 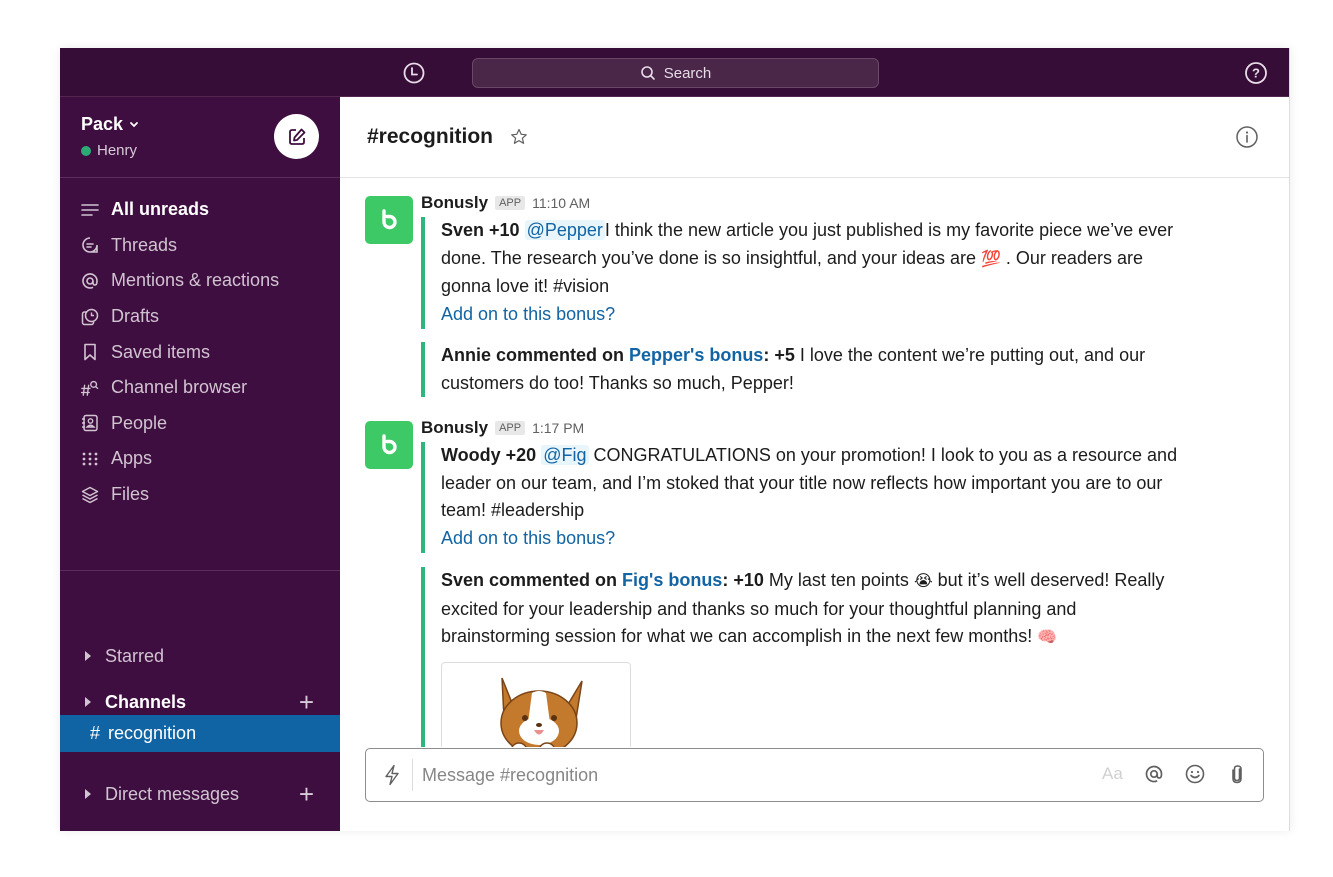 I want to click on mention-button, so click(x=1154, y=774).